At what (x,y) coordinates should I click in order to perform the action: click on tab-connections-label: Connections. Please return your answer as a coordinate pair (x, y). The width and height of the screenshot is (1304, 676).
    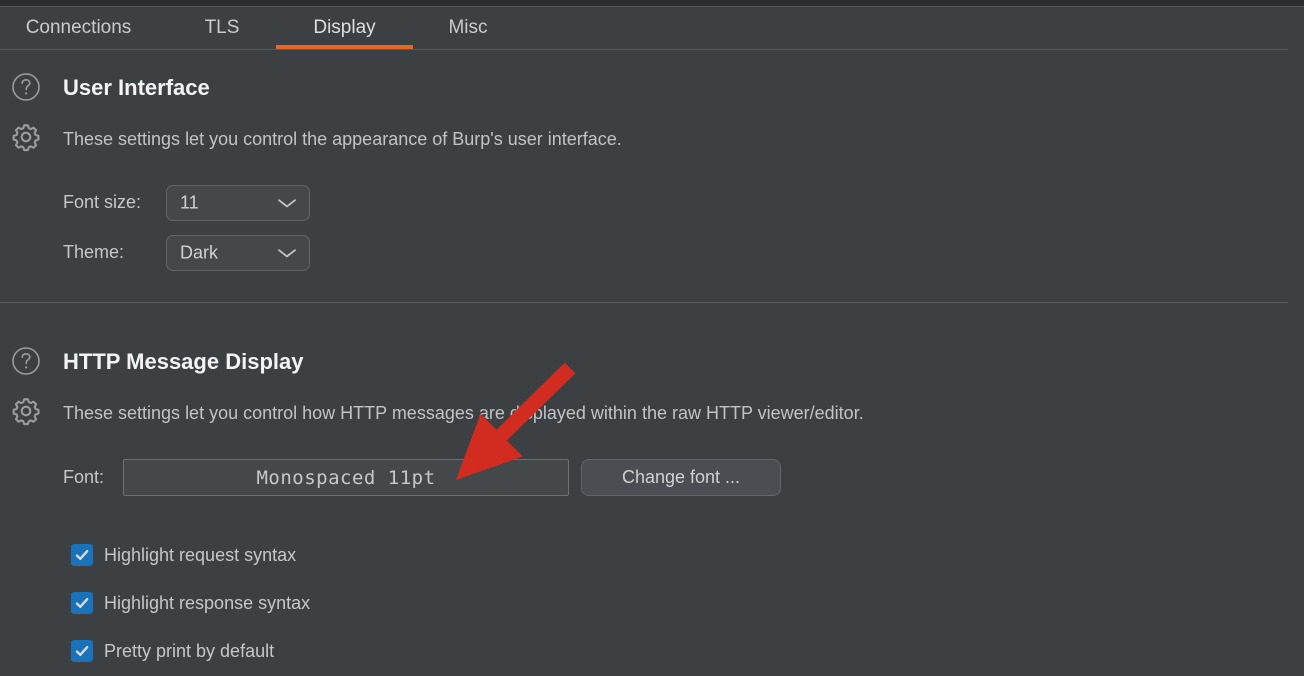
    Looking at the image, I should click on (78, 27).